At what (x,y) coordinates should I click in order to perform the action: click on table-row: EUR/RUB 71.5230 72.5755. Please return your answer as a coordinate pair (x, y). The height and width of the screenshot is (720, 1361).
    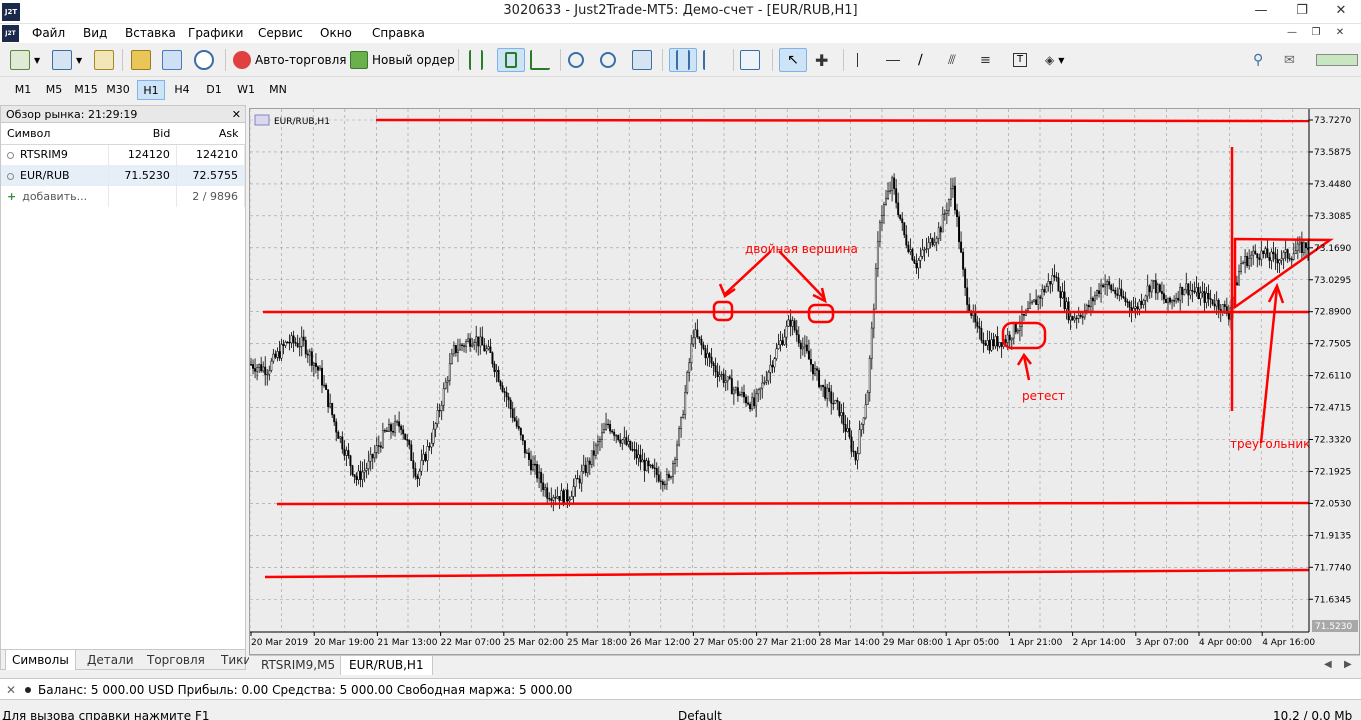
    Looking at the image, I should click on (123, 175).